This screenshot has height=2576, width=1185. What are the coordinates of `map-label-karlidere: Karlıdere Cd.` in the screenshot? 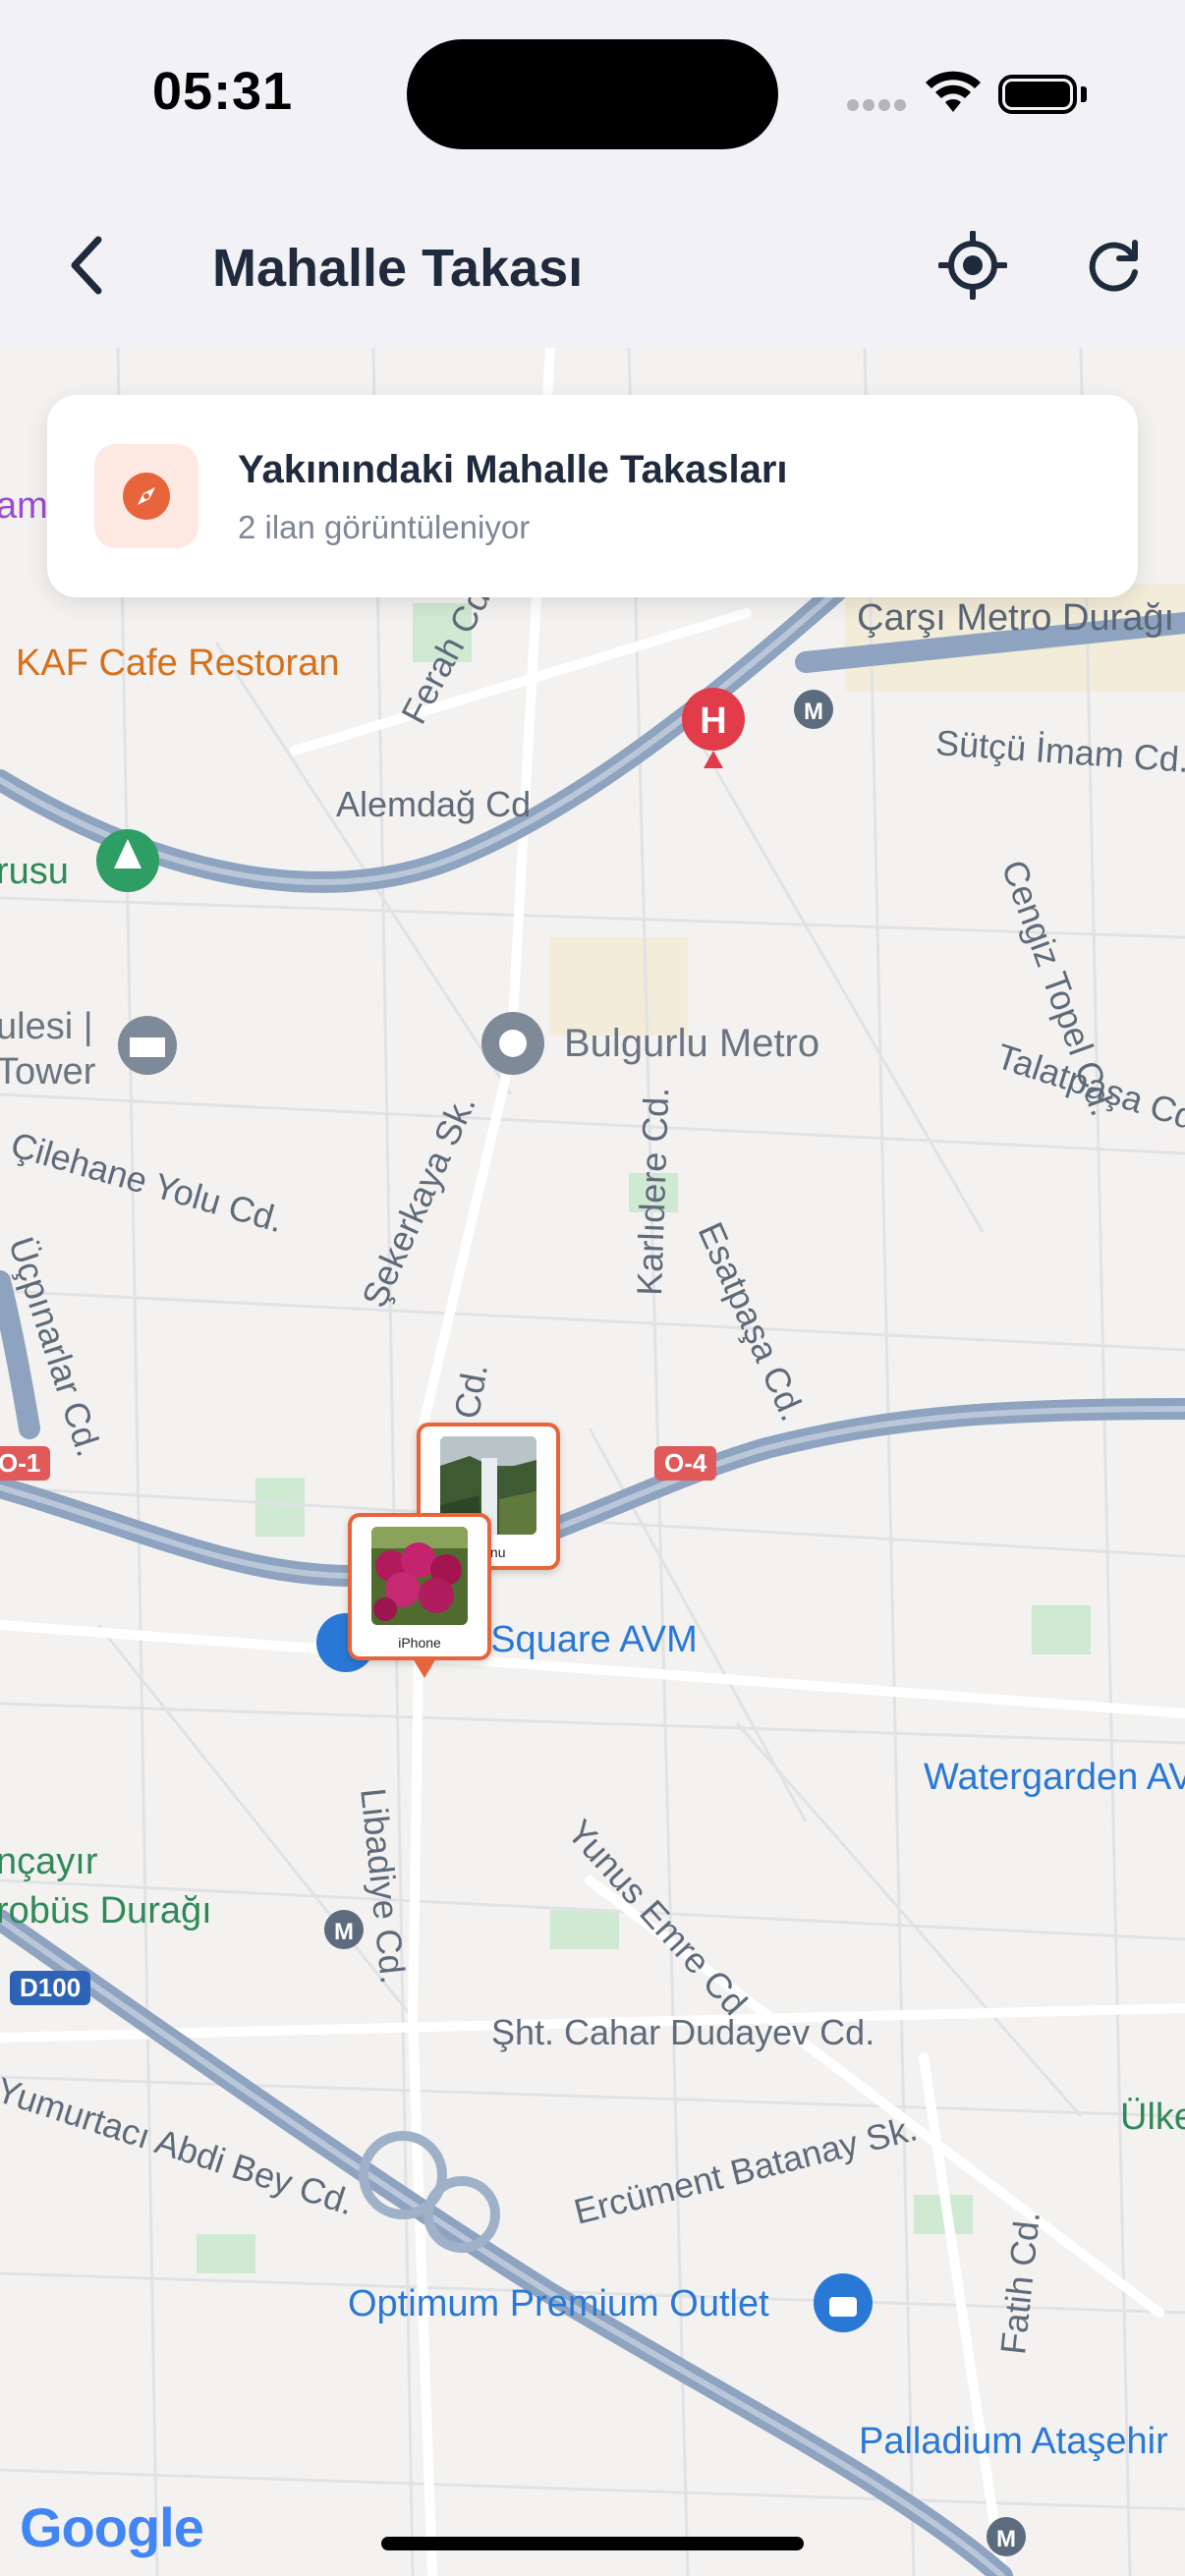 It's located at (653, 1192).